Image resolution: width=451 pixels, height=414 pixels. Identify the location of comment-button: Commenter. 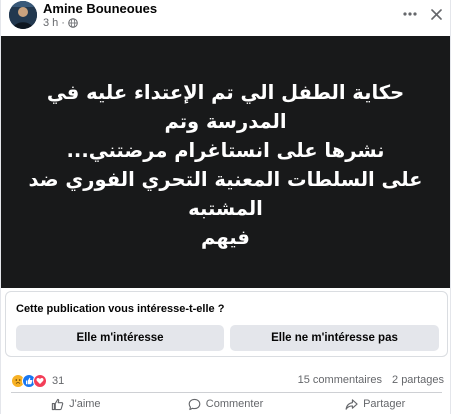
(226, 404).